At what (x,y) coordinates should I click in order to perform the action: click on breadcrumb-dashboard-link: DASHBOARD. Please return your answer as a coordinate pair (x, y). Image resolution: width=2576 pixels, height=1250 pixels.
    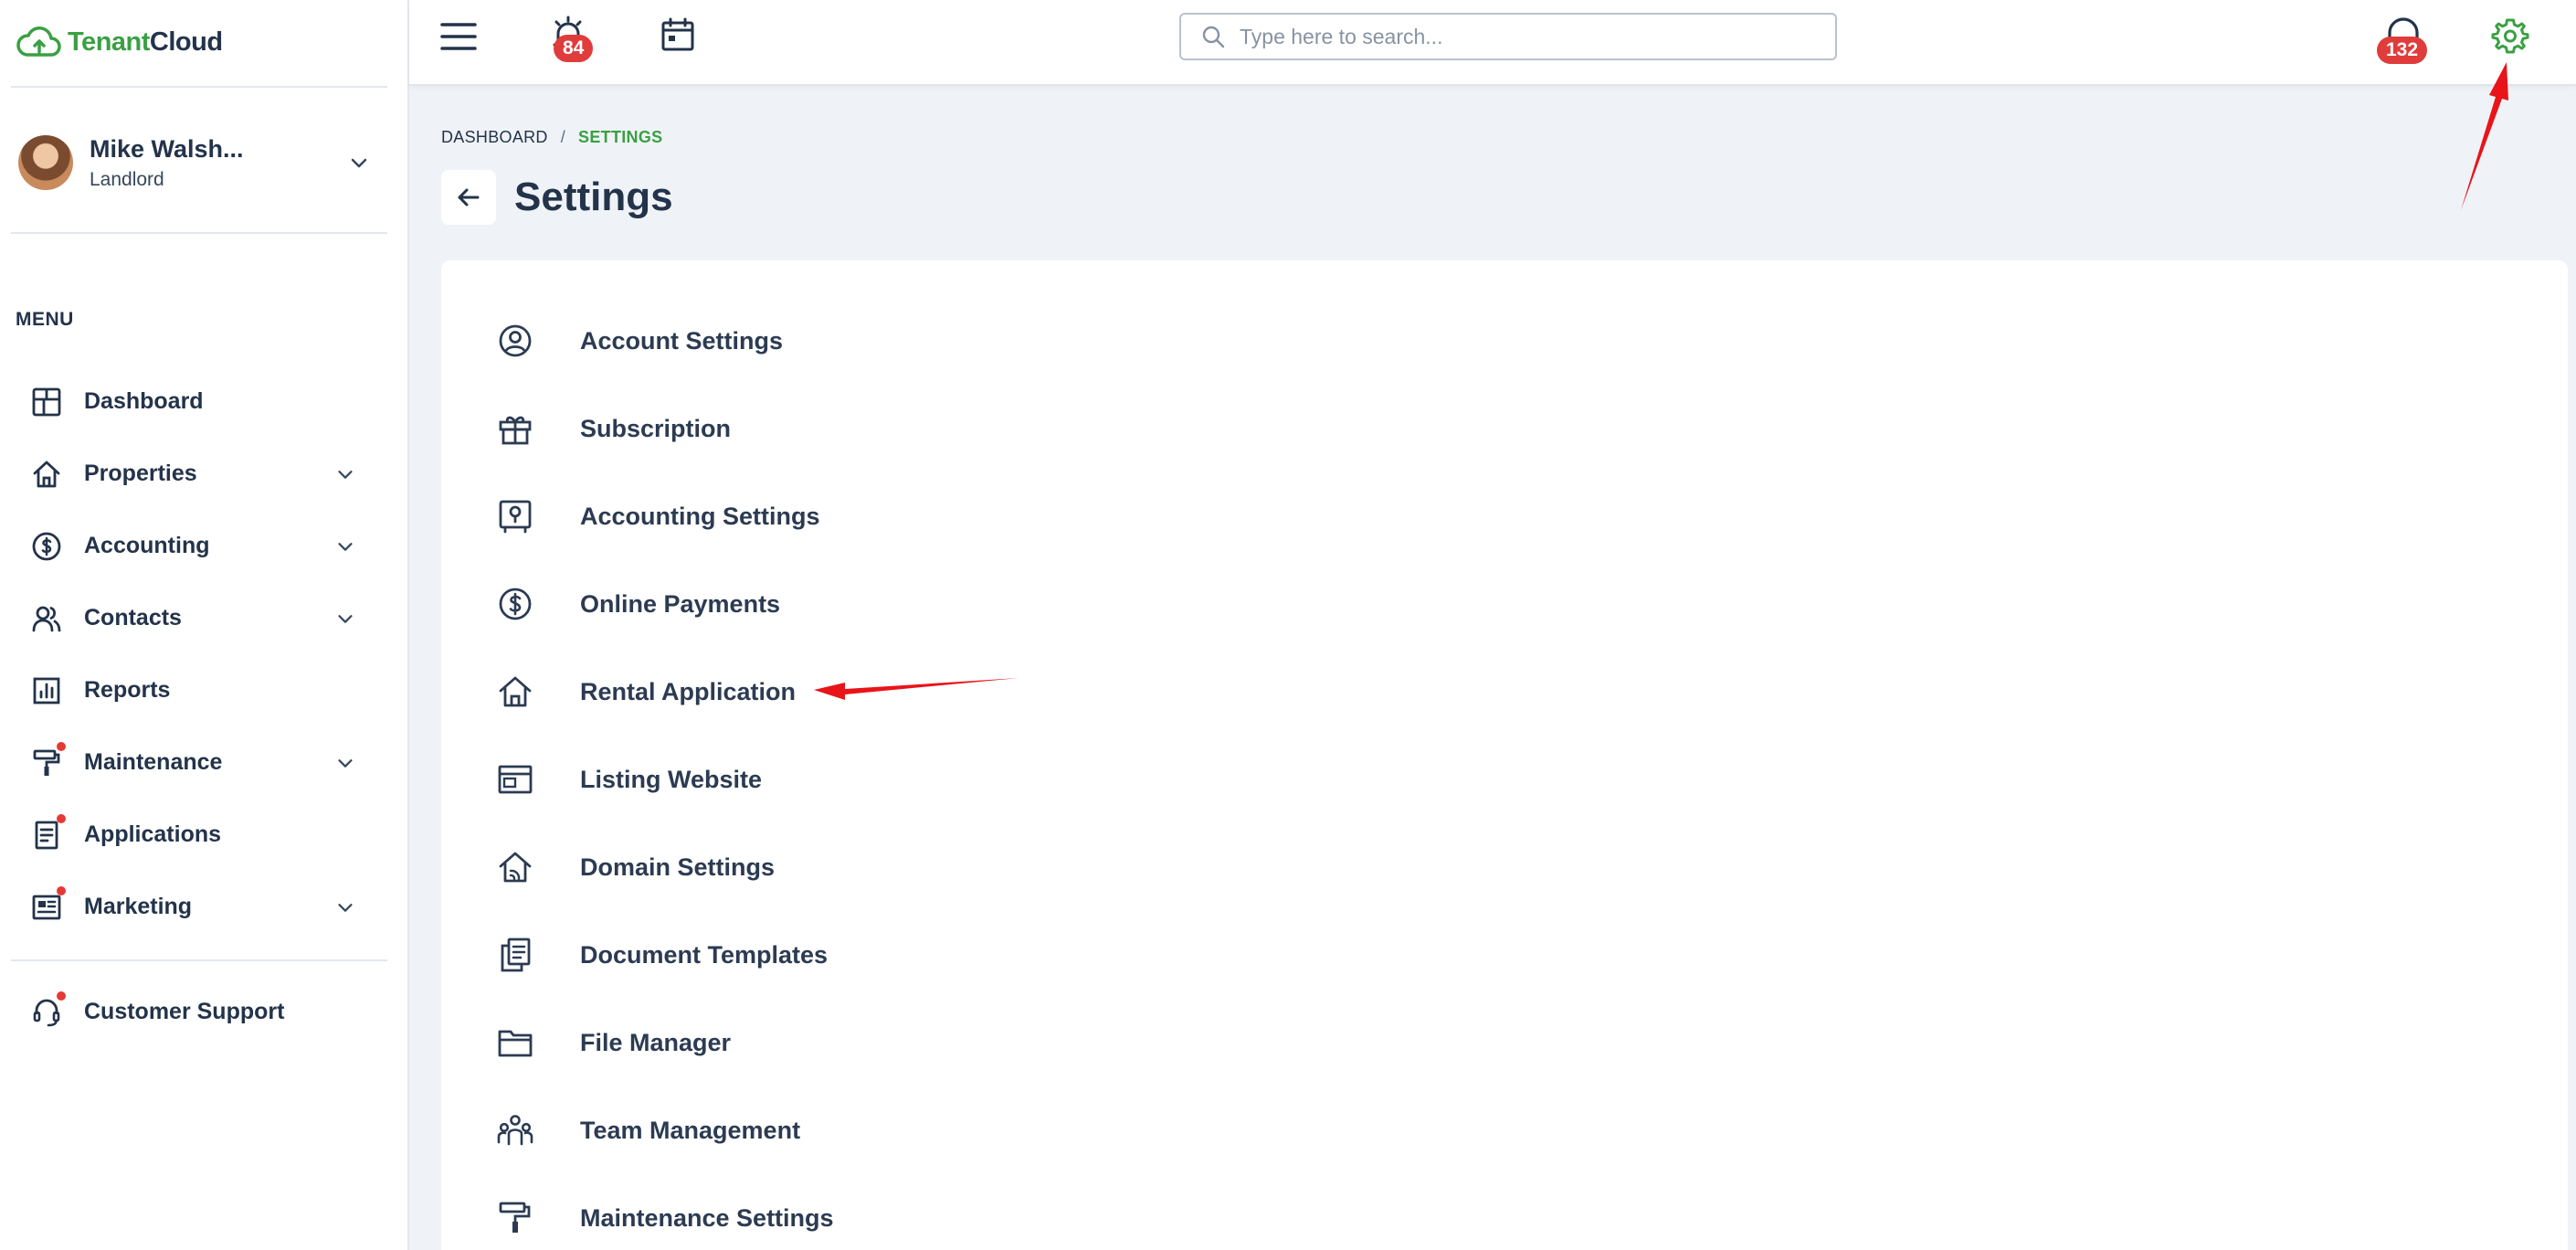
    Looking at the image, I should click on (495, 138).